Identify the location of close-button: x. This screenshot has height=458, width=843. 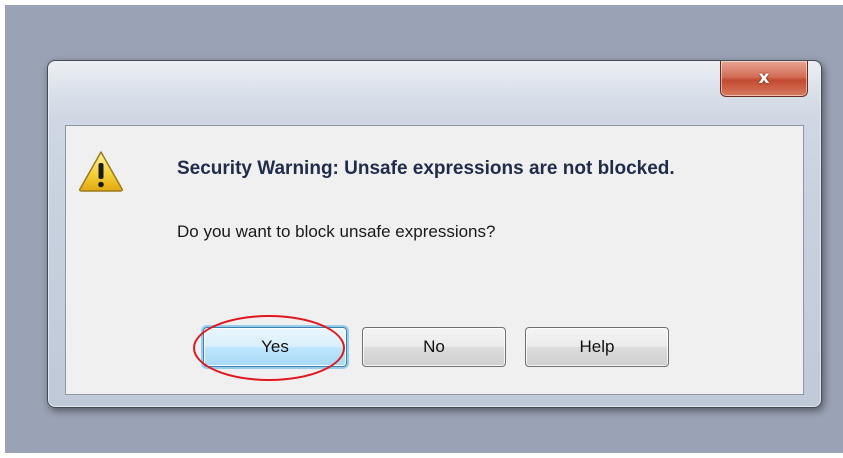
(764, 79).